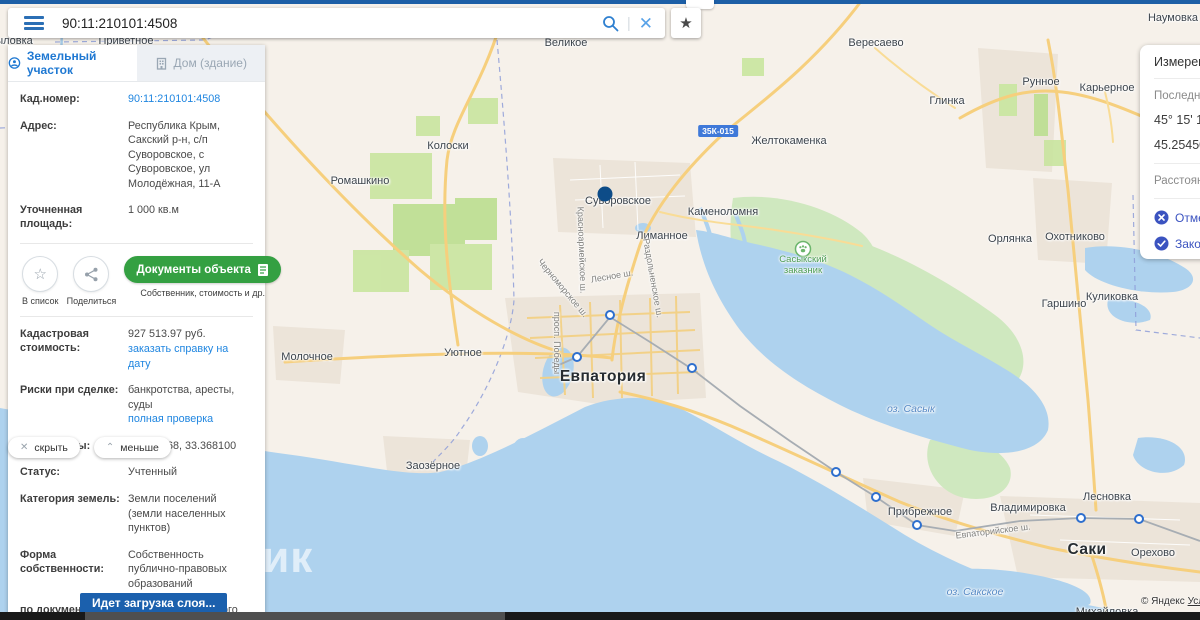  I want to click on search-bar: | ✕, so click(336, 23).